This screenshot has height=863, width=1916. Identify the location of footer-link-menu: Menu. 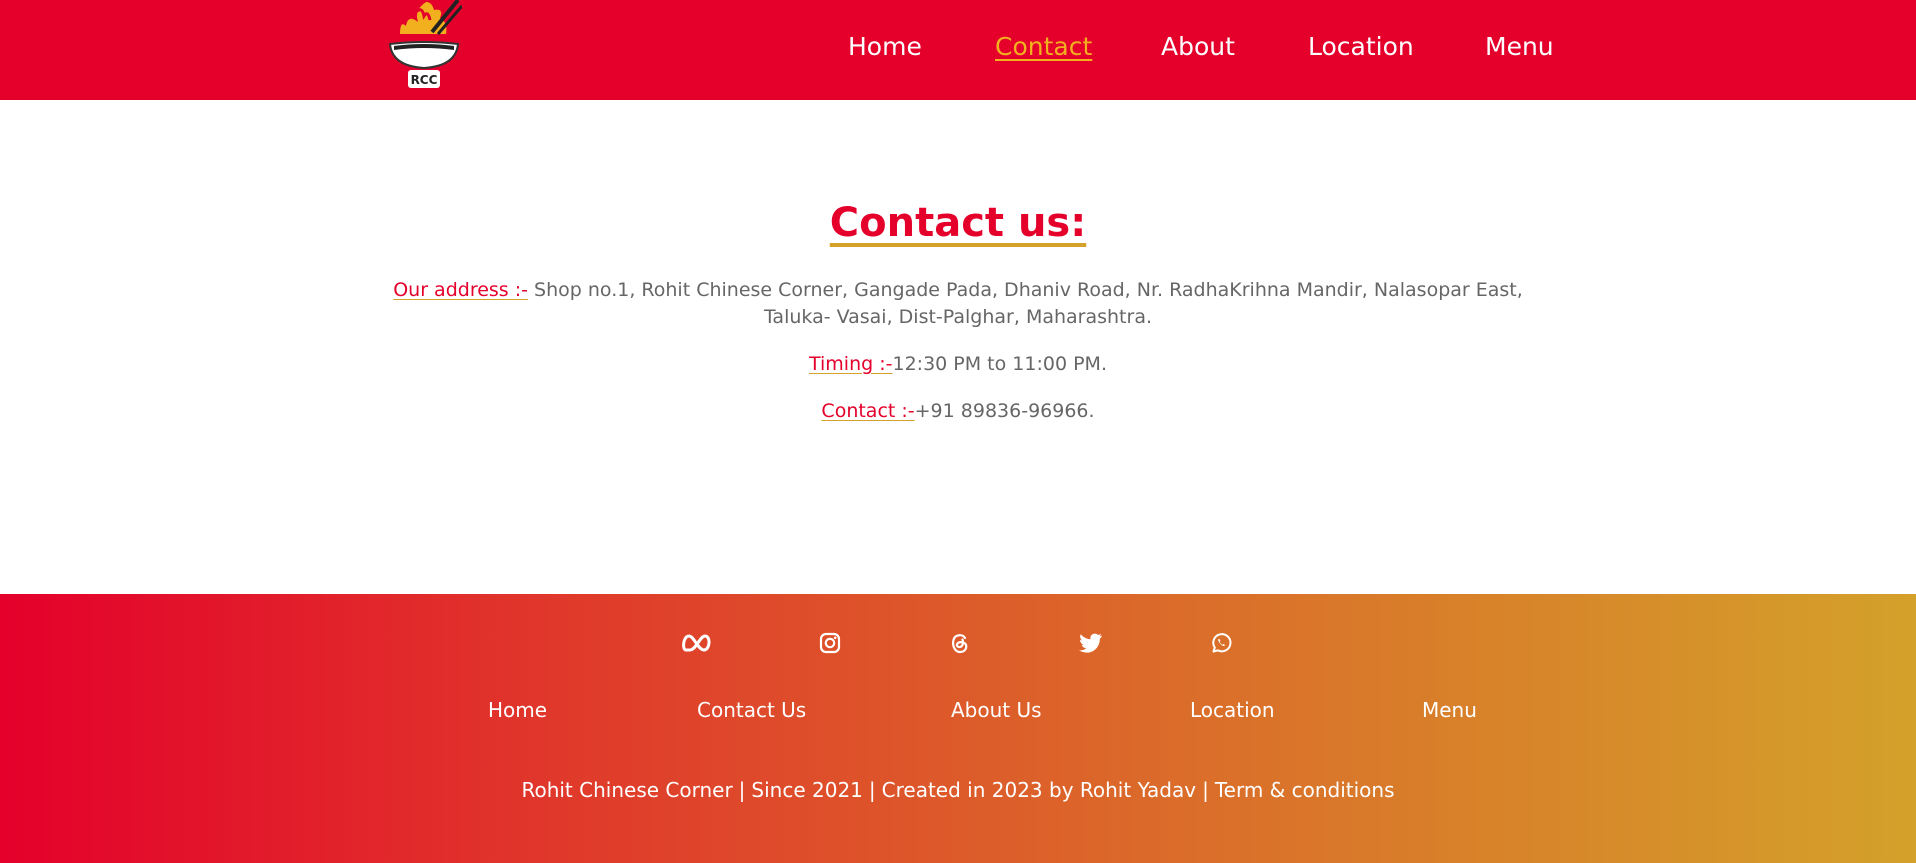
(1449, 710).